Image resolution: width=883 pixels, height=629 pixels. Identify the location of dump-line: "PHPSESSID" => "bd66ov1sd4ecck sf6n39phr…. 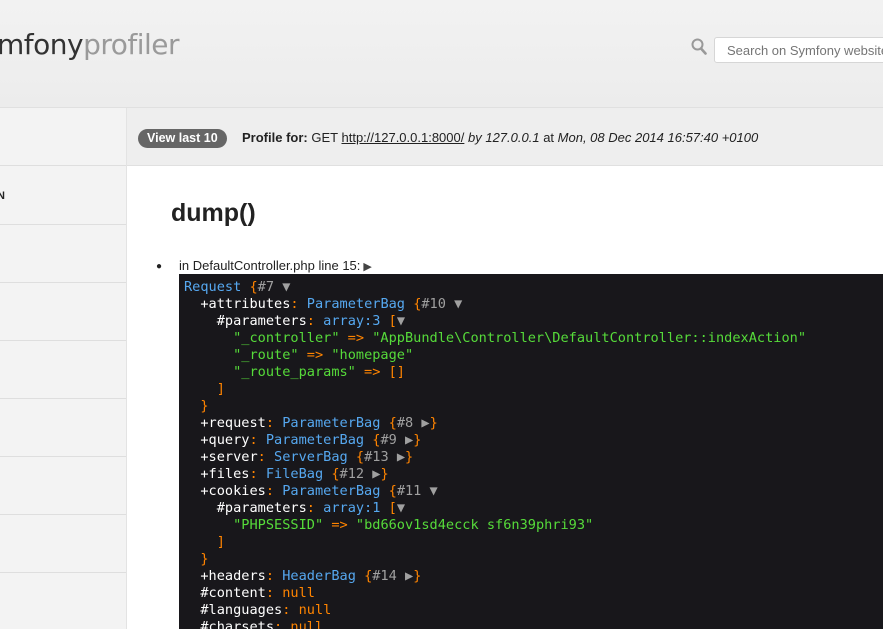
(533, 525).